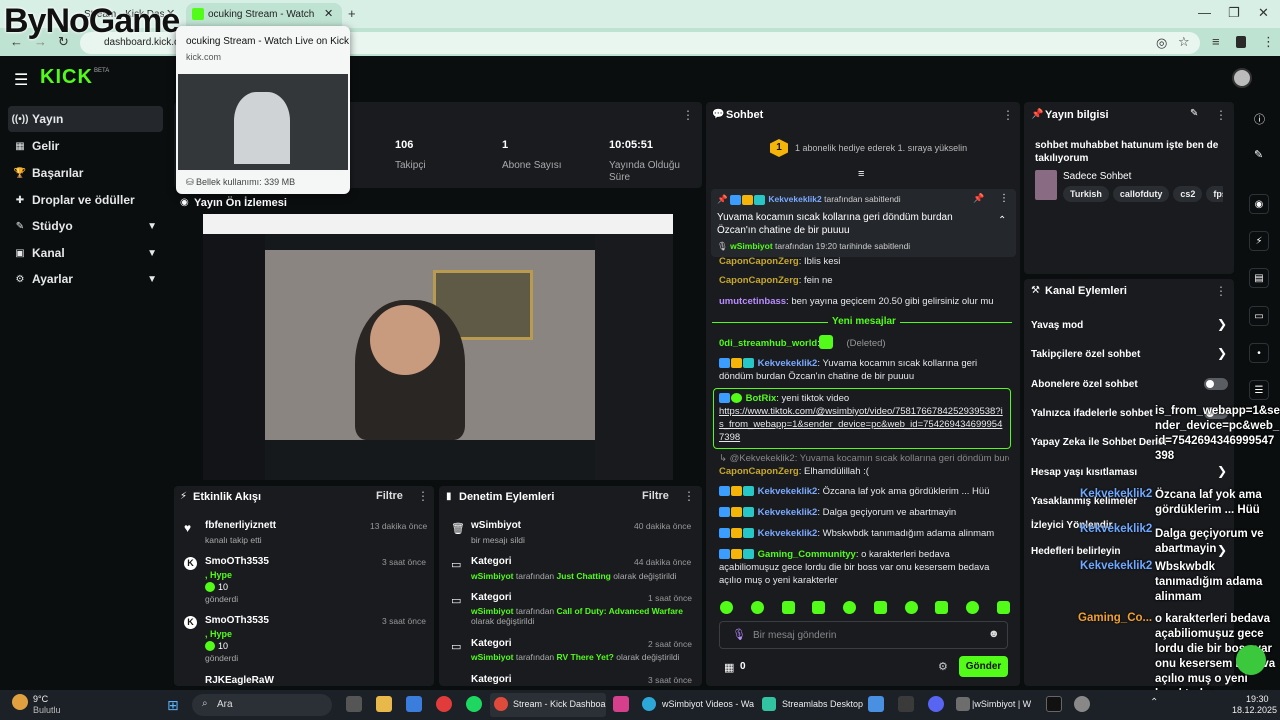  What do you see at coordinates (21, 80) in the screenshot?
I see `hamburger-menu-icon: ☰` at bounding box center [21, 80].